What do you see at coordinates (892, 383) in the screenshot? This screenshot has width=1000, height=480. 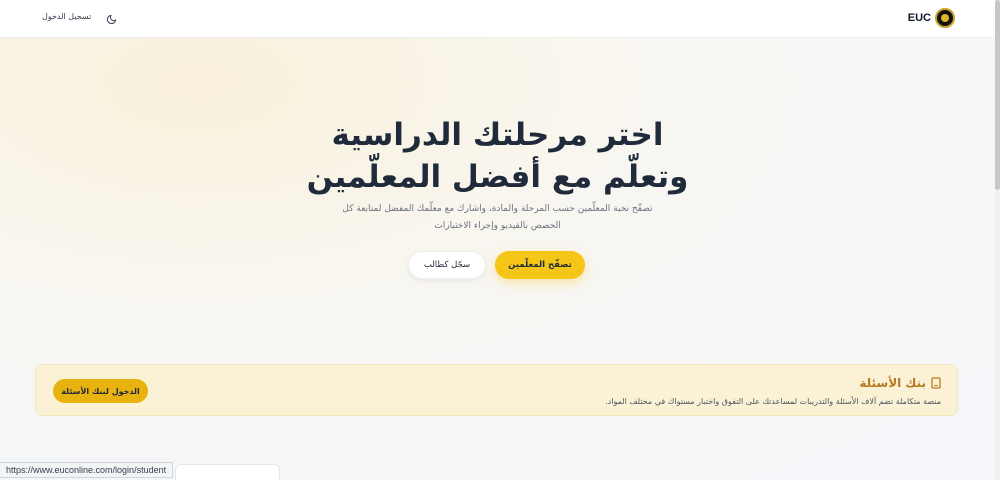 I see `question-bank-title: بنك الأسئلة` at bounding box center [892, 383].